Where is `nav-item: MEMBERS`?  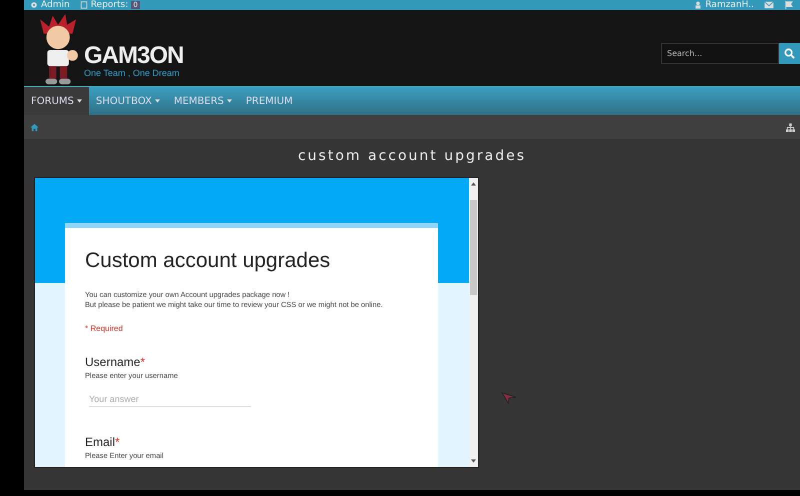
nav-item: MEMBERS is located at coordinates (202, 101).